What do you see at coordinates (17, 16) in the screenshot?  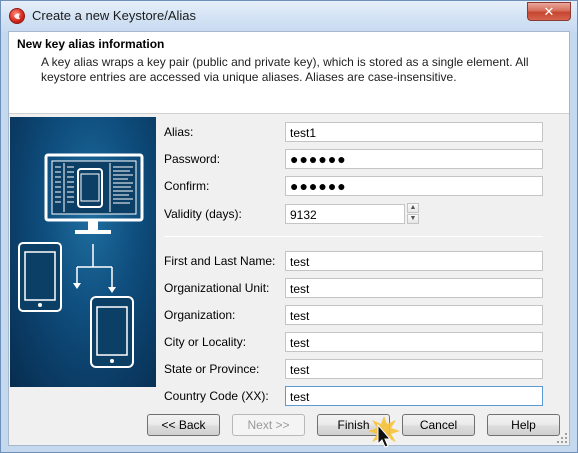 I see `app-logo-icon` at bounding box center [17, 16].